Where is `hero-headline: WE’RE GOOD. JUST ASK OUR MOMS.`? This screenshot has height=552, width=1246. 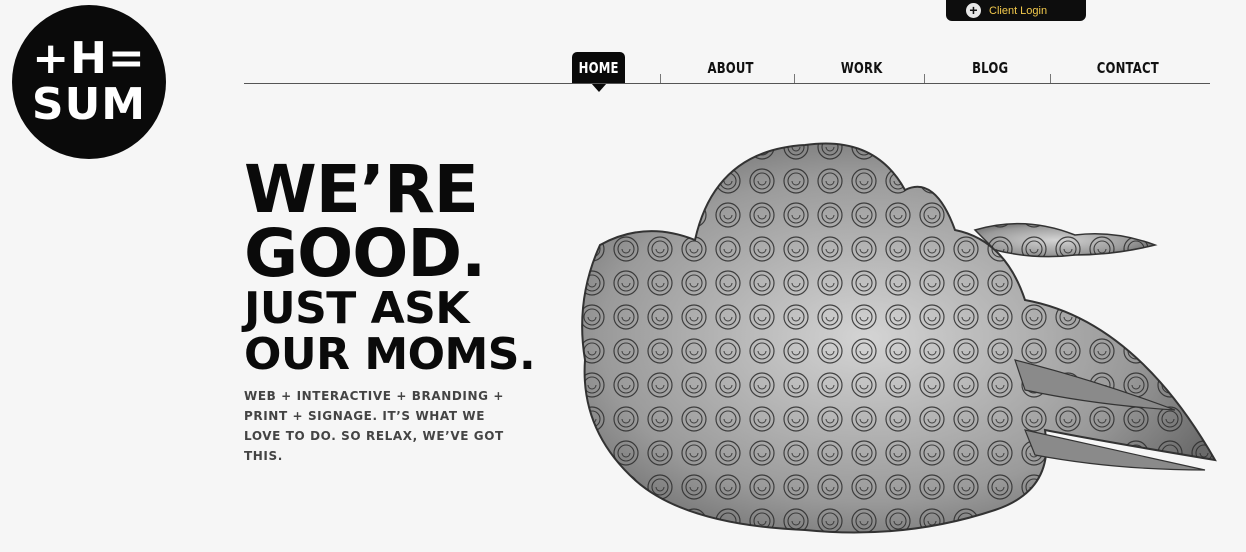
hero-headline: WE’RE GOOD. JUST ASK OUR MOMS. is located at coordinates (390, 265).